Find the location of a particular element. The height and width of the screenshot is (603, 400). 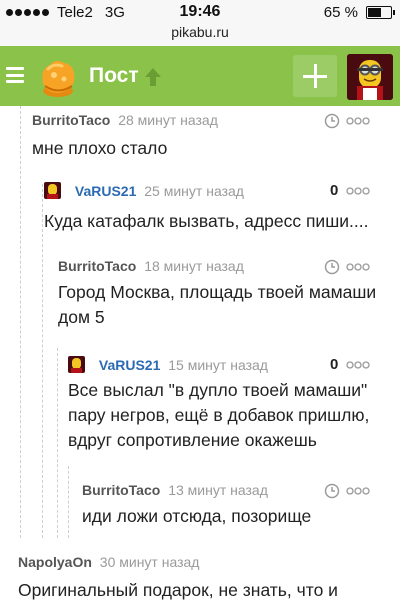

comment-body: мне плохо стало is located at coordinates (99, 148).